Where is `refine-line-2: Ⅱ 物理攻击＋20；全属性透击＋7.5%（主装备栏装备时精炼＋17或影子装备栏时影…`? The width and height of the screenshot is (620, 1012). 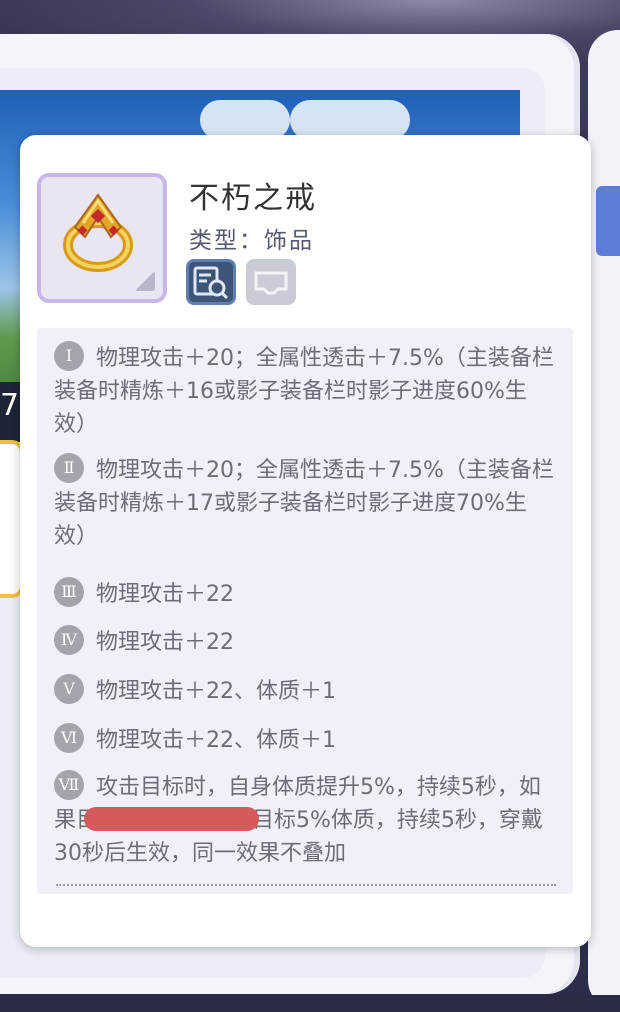
refine-line-2: Ⅱ 物理攻击＋20；全属性透击＋7.5%（主装备栏装备时精炼＋17或影子装备栏时影… is located at coordinates (304, 503).